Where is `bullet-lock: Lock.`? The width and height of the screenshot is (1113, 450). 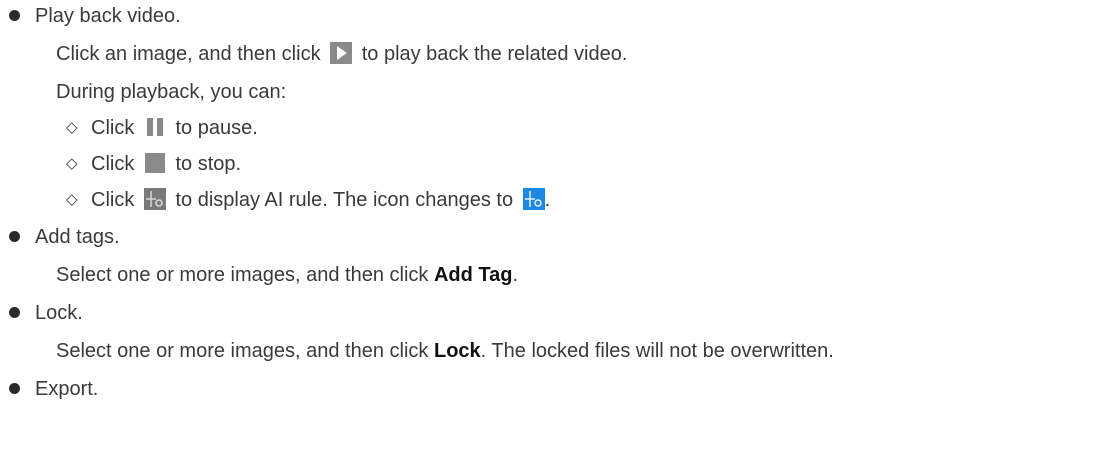
bullet-lock: Lock. is located at coordinates (450, 313).